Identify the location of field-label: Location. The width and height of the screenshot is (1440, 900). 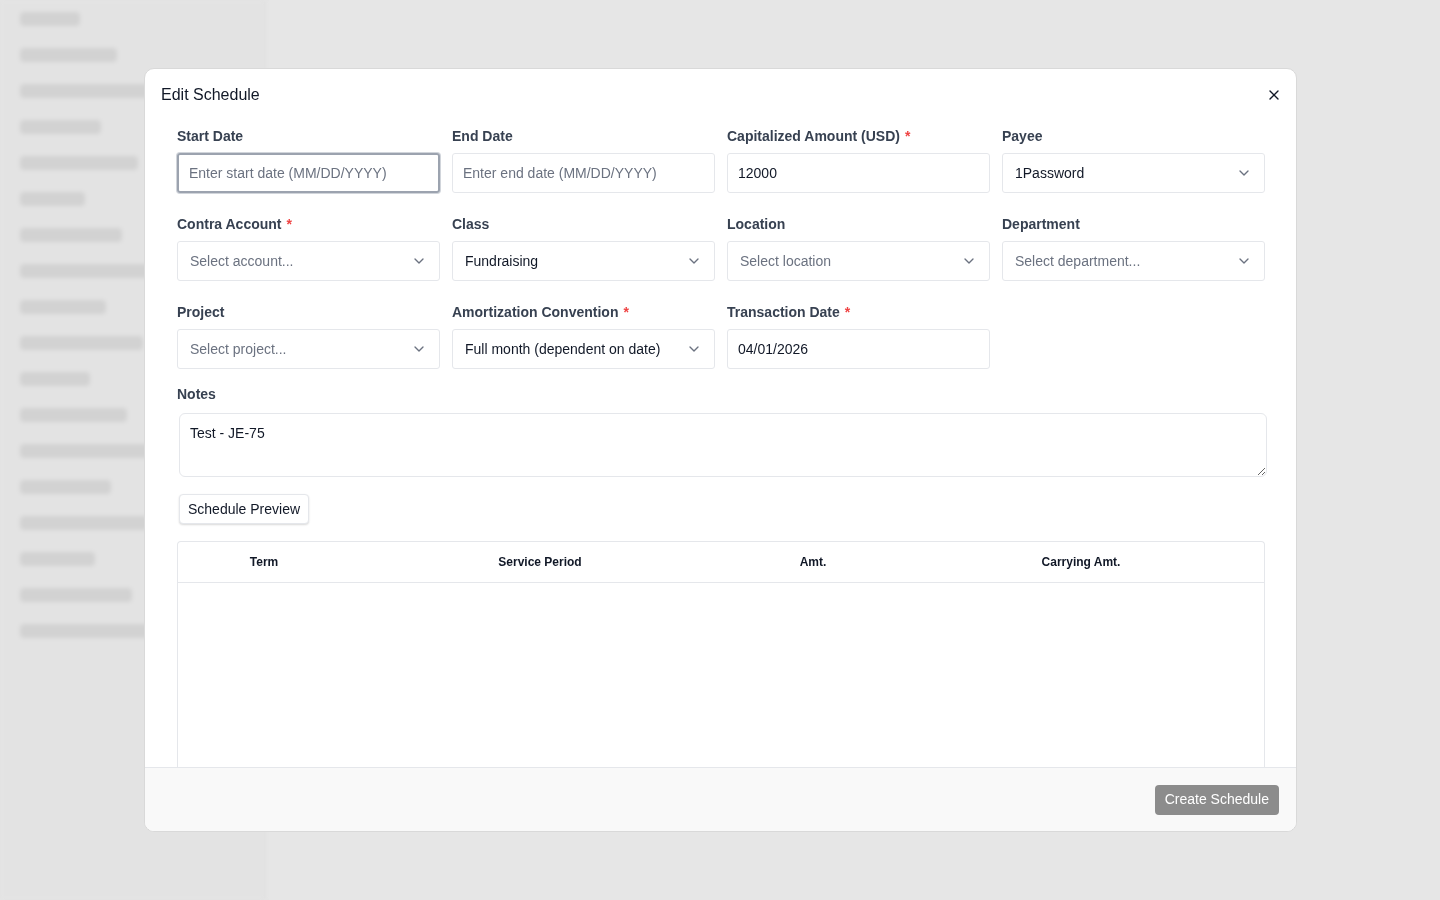
(756, 224).